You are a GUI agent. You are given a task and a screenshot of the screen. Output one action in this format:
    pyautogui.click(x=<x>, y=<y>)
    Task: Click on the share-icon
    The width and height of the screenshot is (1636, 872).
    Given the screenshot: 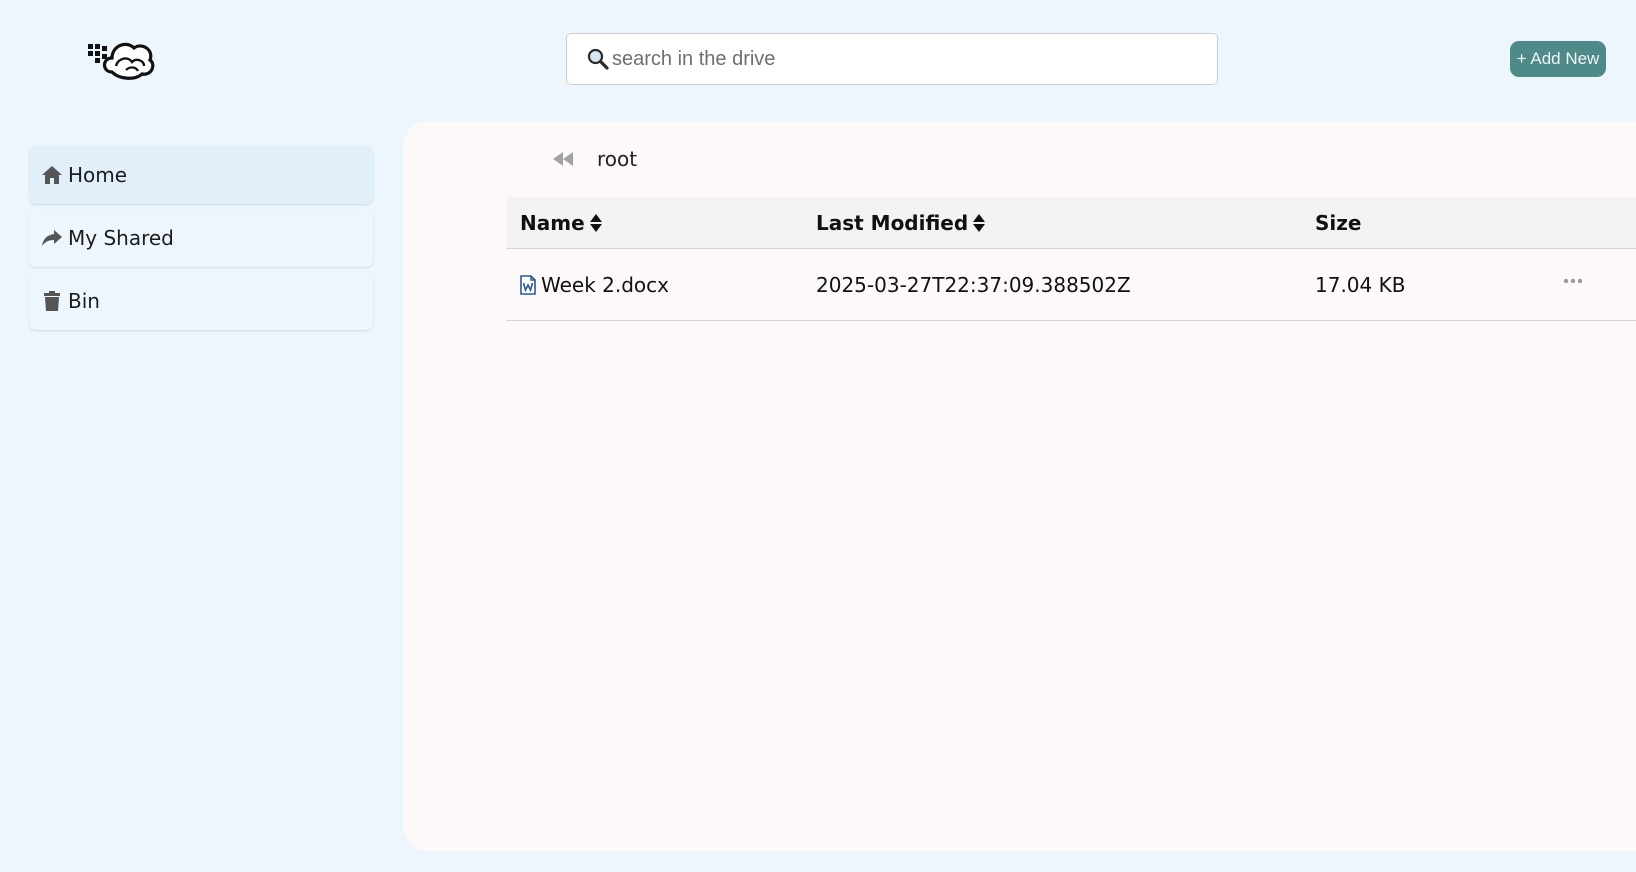 What is the action you would take?
    pyautogui.click(x=52, y=238)
    